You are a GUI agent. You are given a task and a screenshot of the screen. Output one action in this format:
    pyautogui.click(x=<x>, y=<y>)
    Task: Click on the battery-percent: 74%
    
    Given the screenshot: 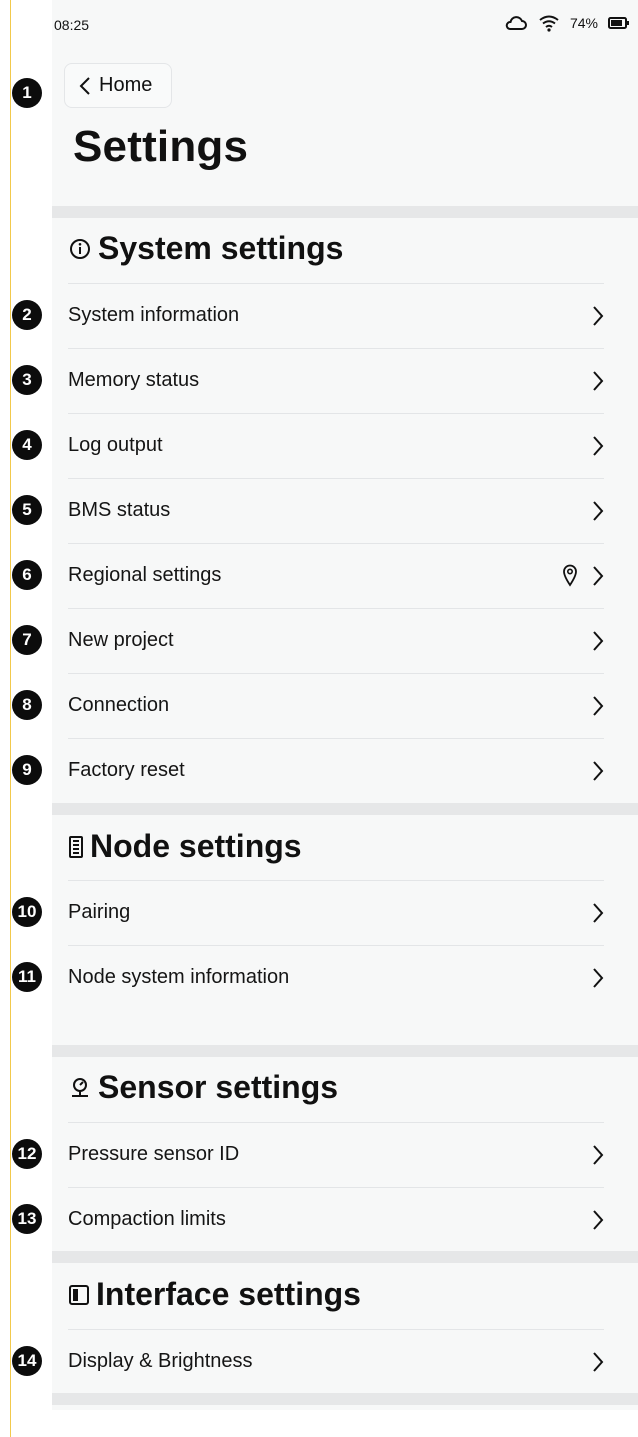 What is the action you would take?
    pyautogui.click(x=583, y=23)
    